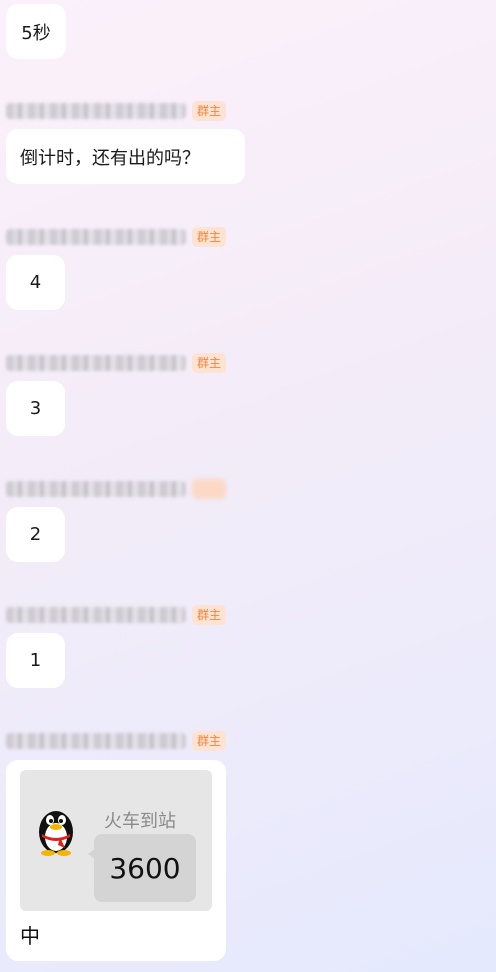  I want to click on card-title: 火车到站, so click(140, 821).